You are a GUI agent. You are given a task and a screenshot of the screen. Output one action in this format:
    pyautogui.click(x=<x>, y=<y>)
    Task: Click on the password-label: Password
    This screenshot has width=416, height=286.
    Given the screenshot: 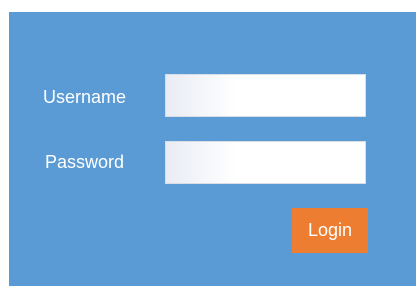 What is the action you would take?
    pyautogui.click(x=85, y=162)
    